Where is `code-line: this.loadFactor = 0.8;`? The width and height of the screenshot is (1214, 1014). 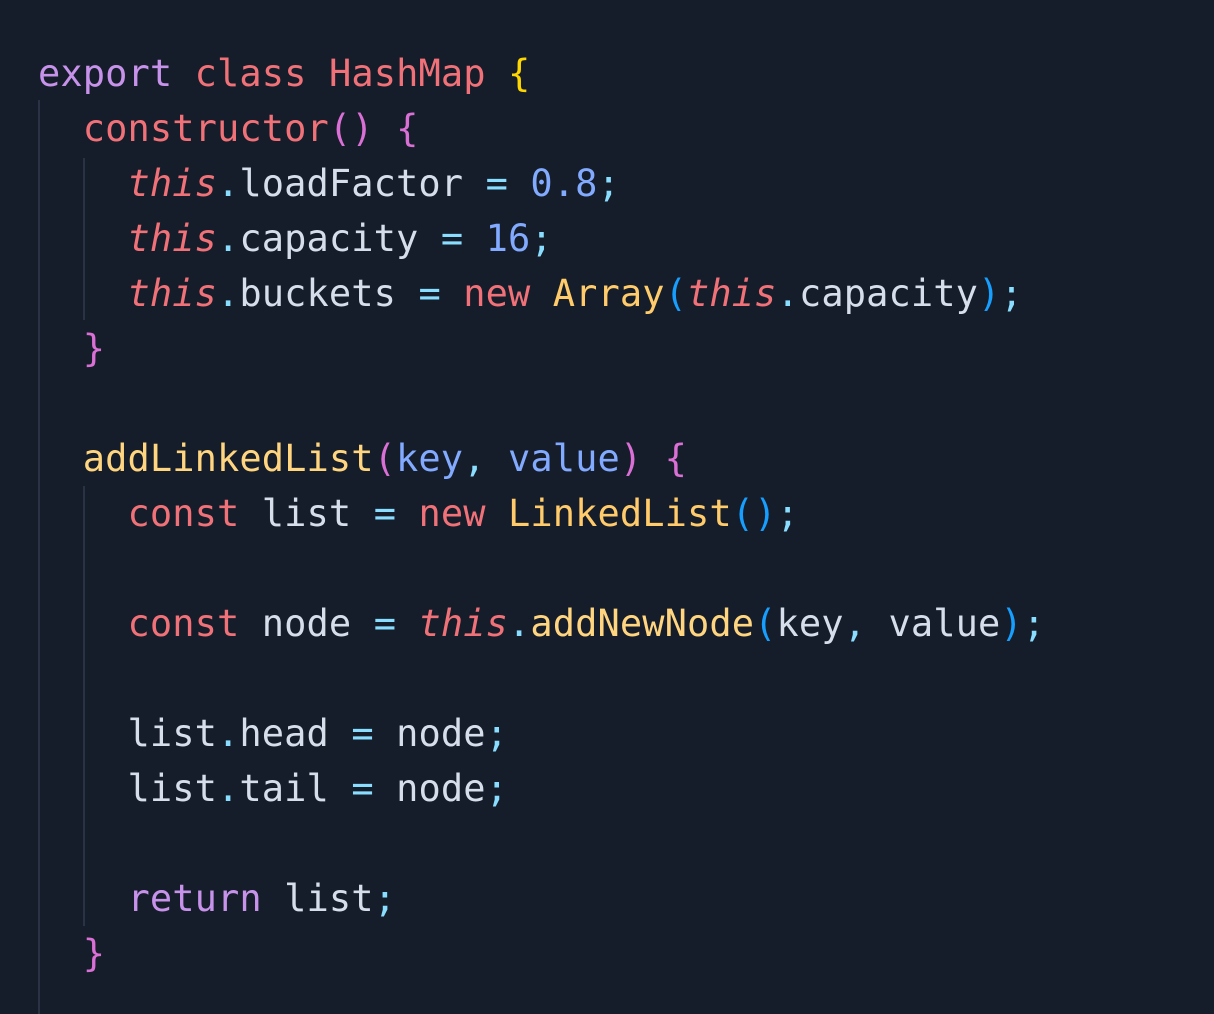
code-line: this.loadFactor = 0.8; is located at coordinates (329, 183).